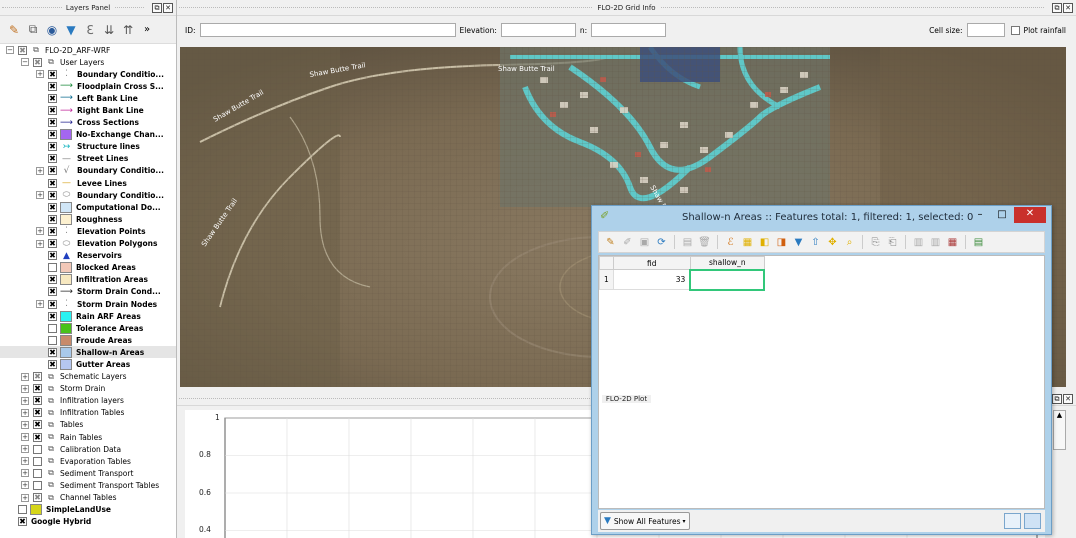 The width and height of the screenshot is (1076, 538). I want to click on layer-tree-item: ✖ — Street Lines, so click(88, 159).